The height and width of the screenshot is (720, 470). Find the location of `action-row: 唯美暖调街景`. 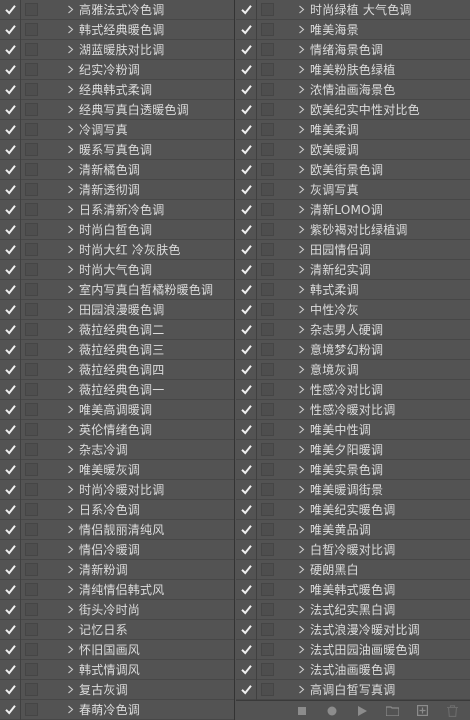

action-row: 唯美暖调街景 is located at coordinates (353, 489).